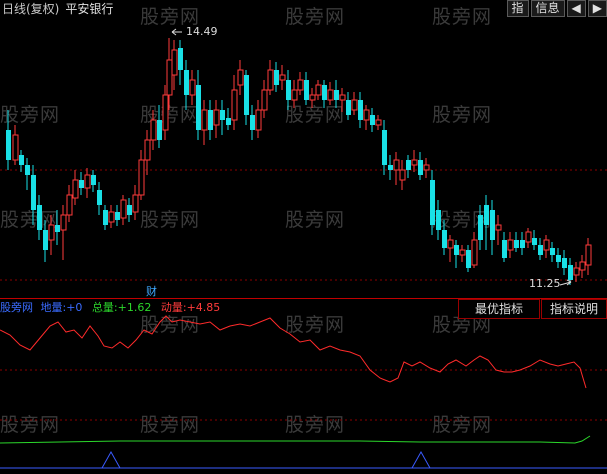 The height and width of the screenshot is (474, 607). Describe the element at coordinates (53, 307) in the screenshot. I see `low-volume-label: 地量:` at that location.